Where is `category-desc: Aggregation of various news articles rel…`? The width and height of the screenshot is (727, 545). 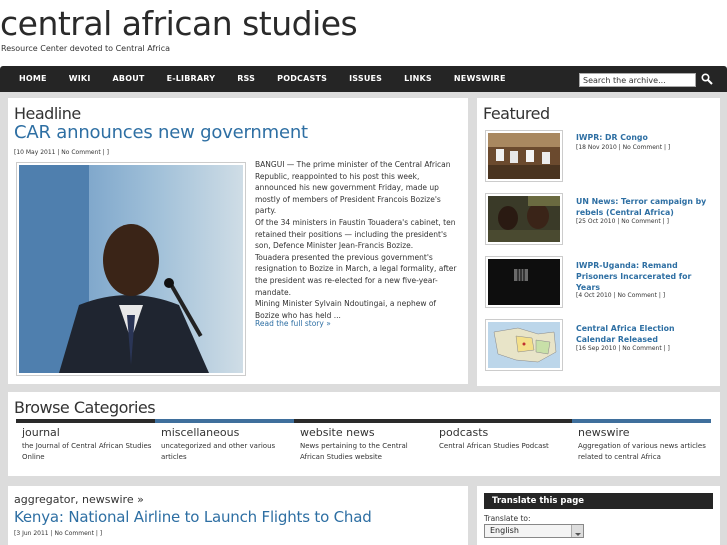 category-desc: Aggregation of various news articles rel… is located at coordinates (642, 451).